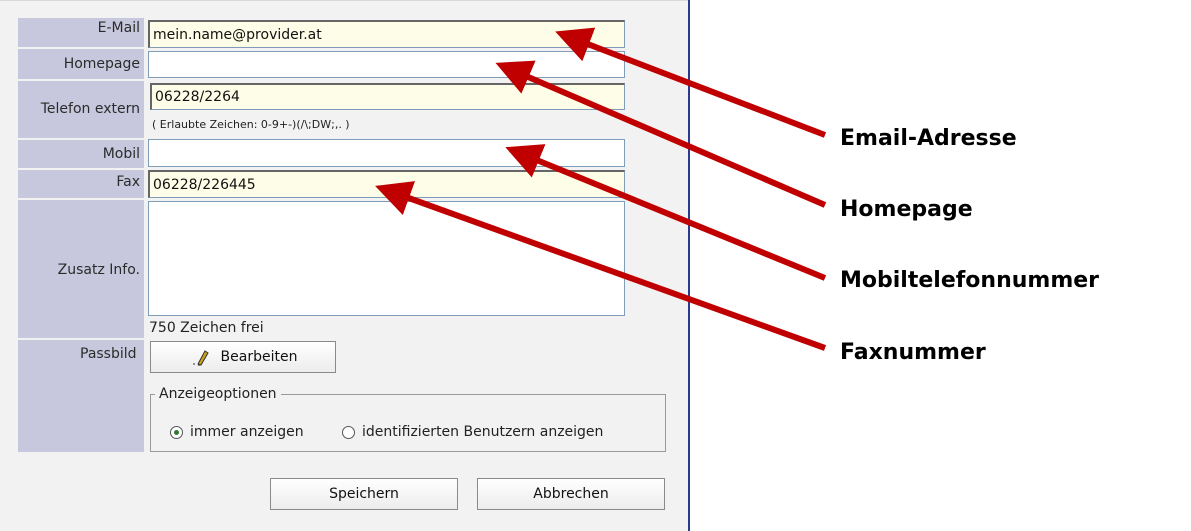  What do you see at coordinates (928, 138) in the screenshot?
I see `callout-email: Email-Adresse` at bounding box center [928, 138].